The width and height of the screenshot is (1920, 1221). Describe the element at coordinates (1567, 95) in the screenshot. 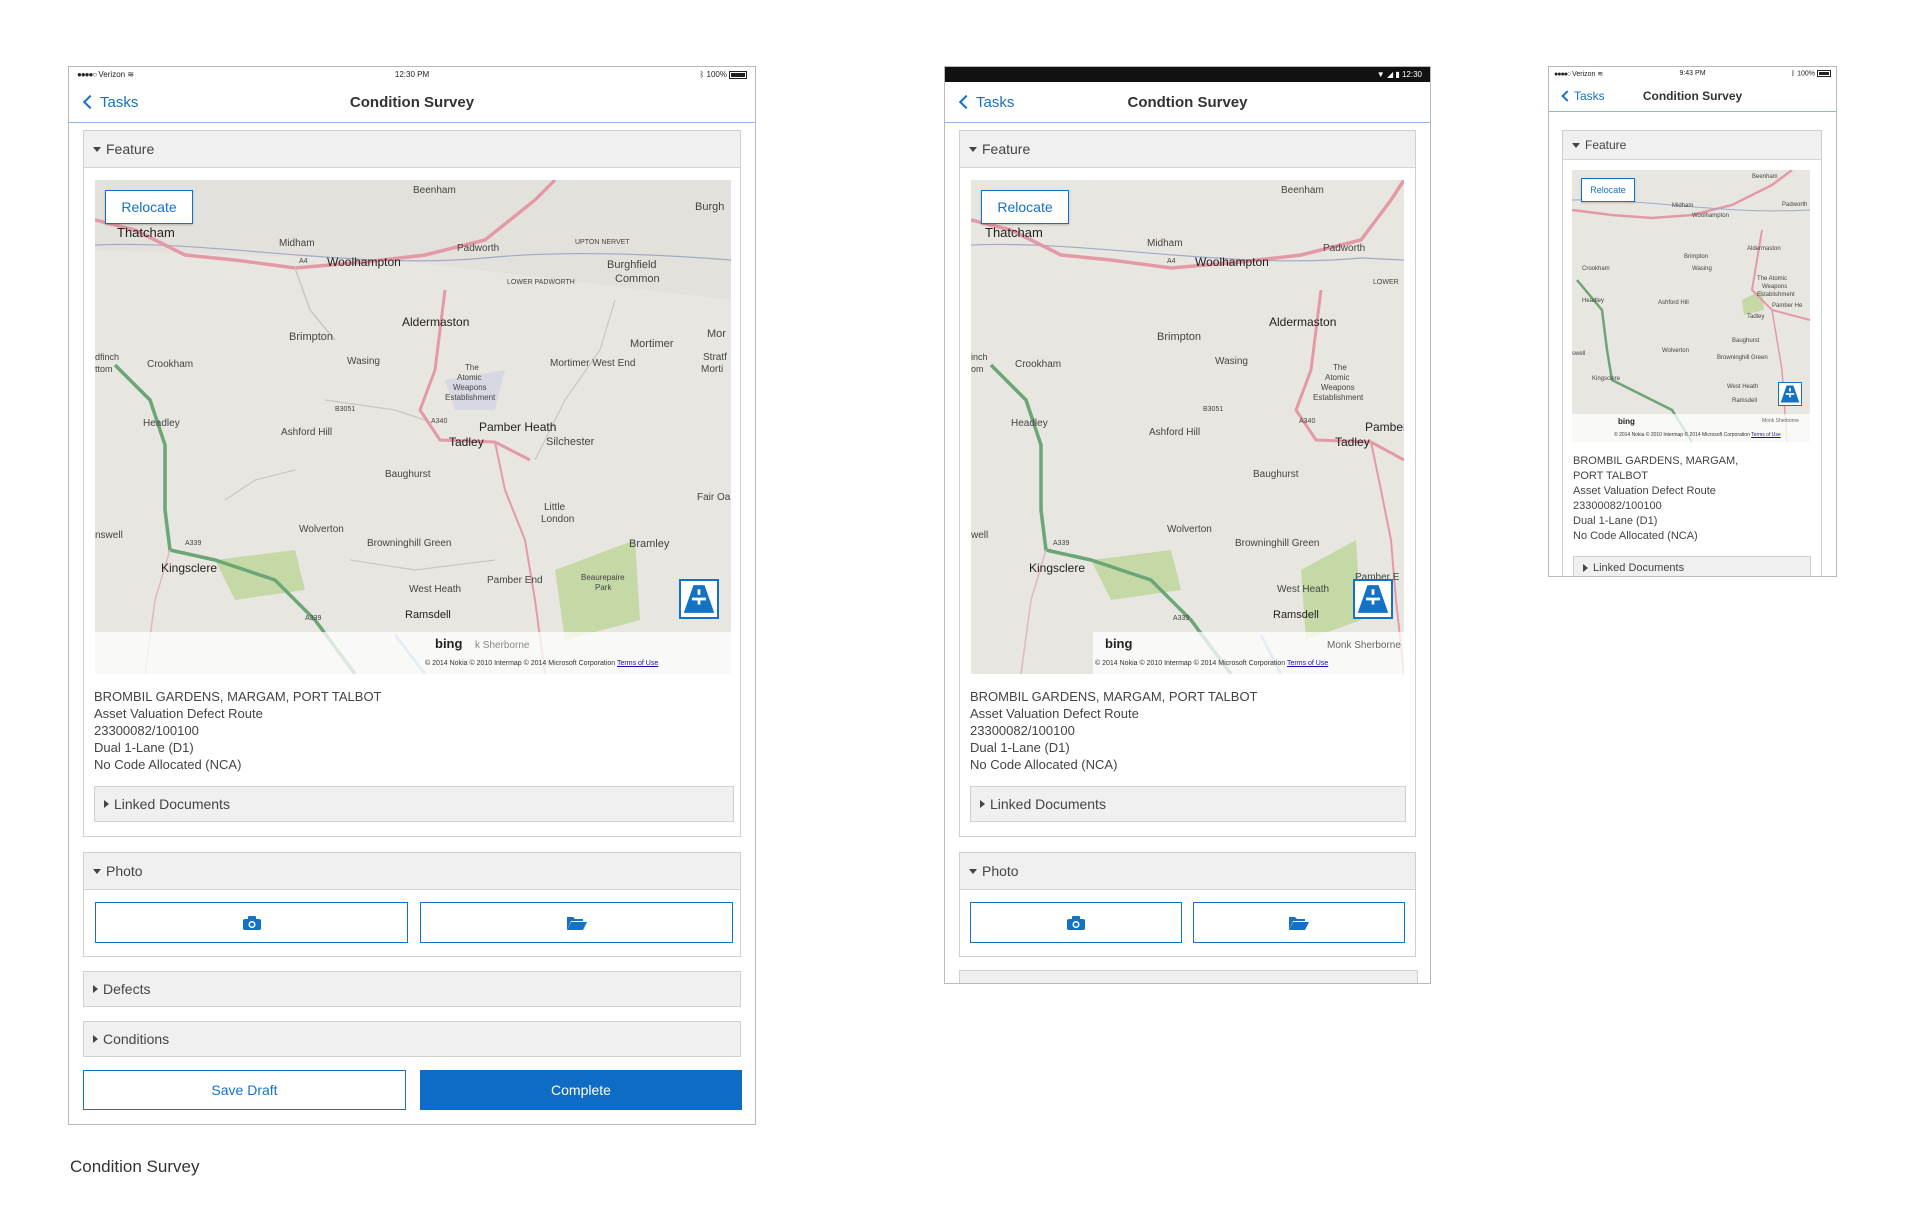

I see `chevron-left-icon` at that location.